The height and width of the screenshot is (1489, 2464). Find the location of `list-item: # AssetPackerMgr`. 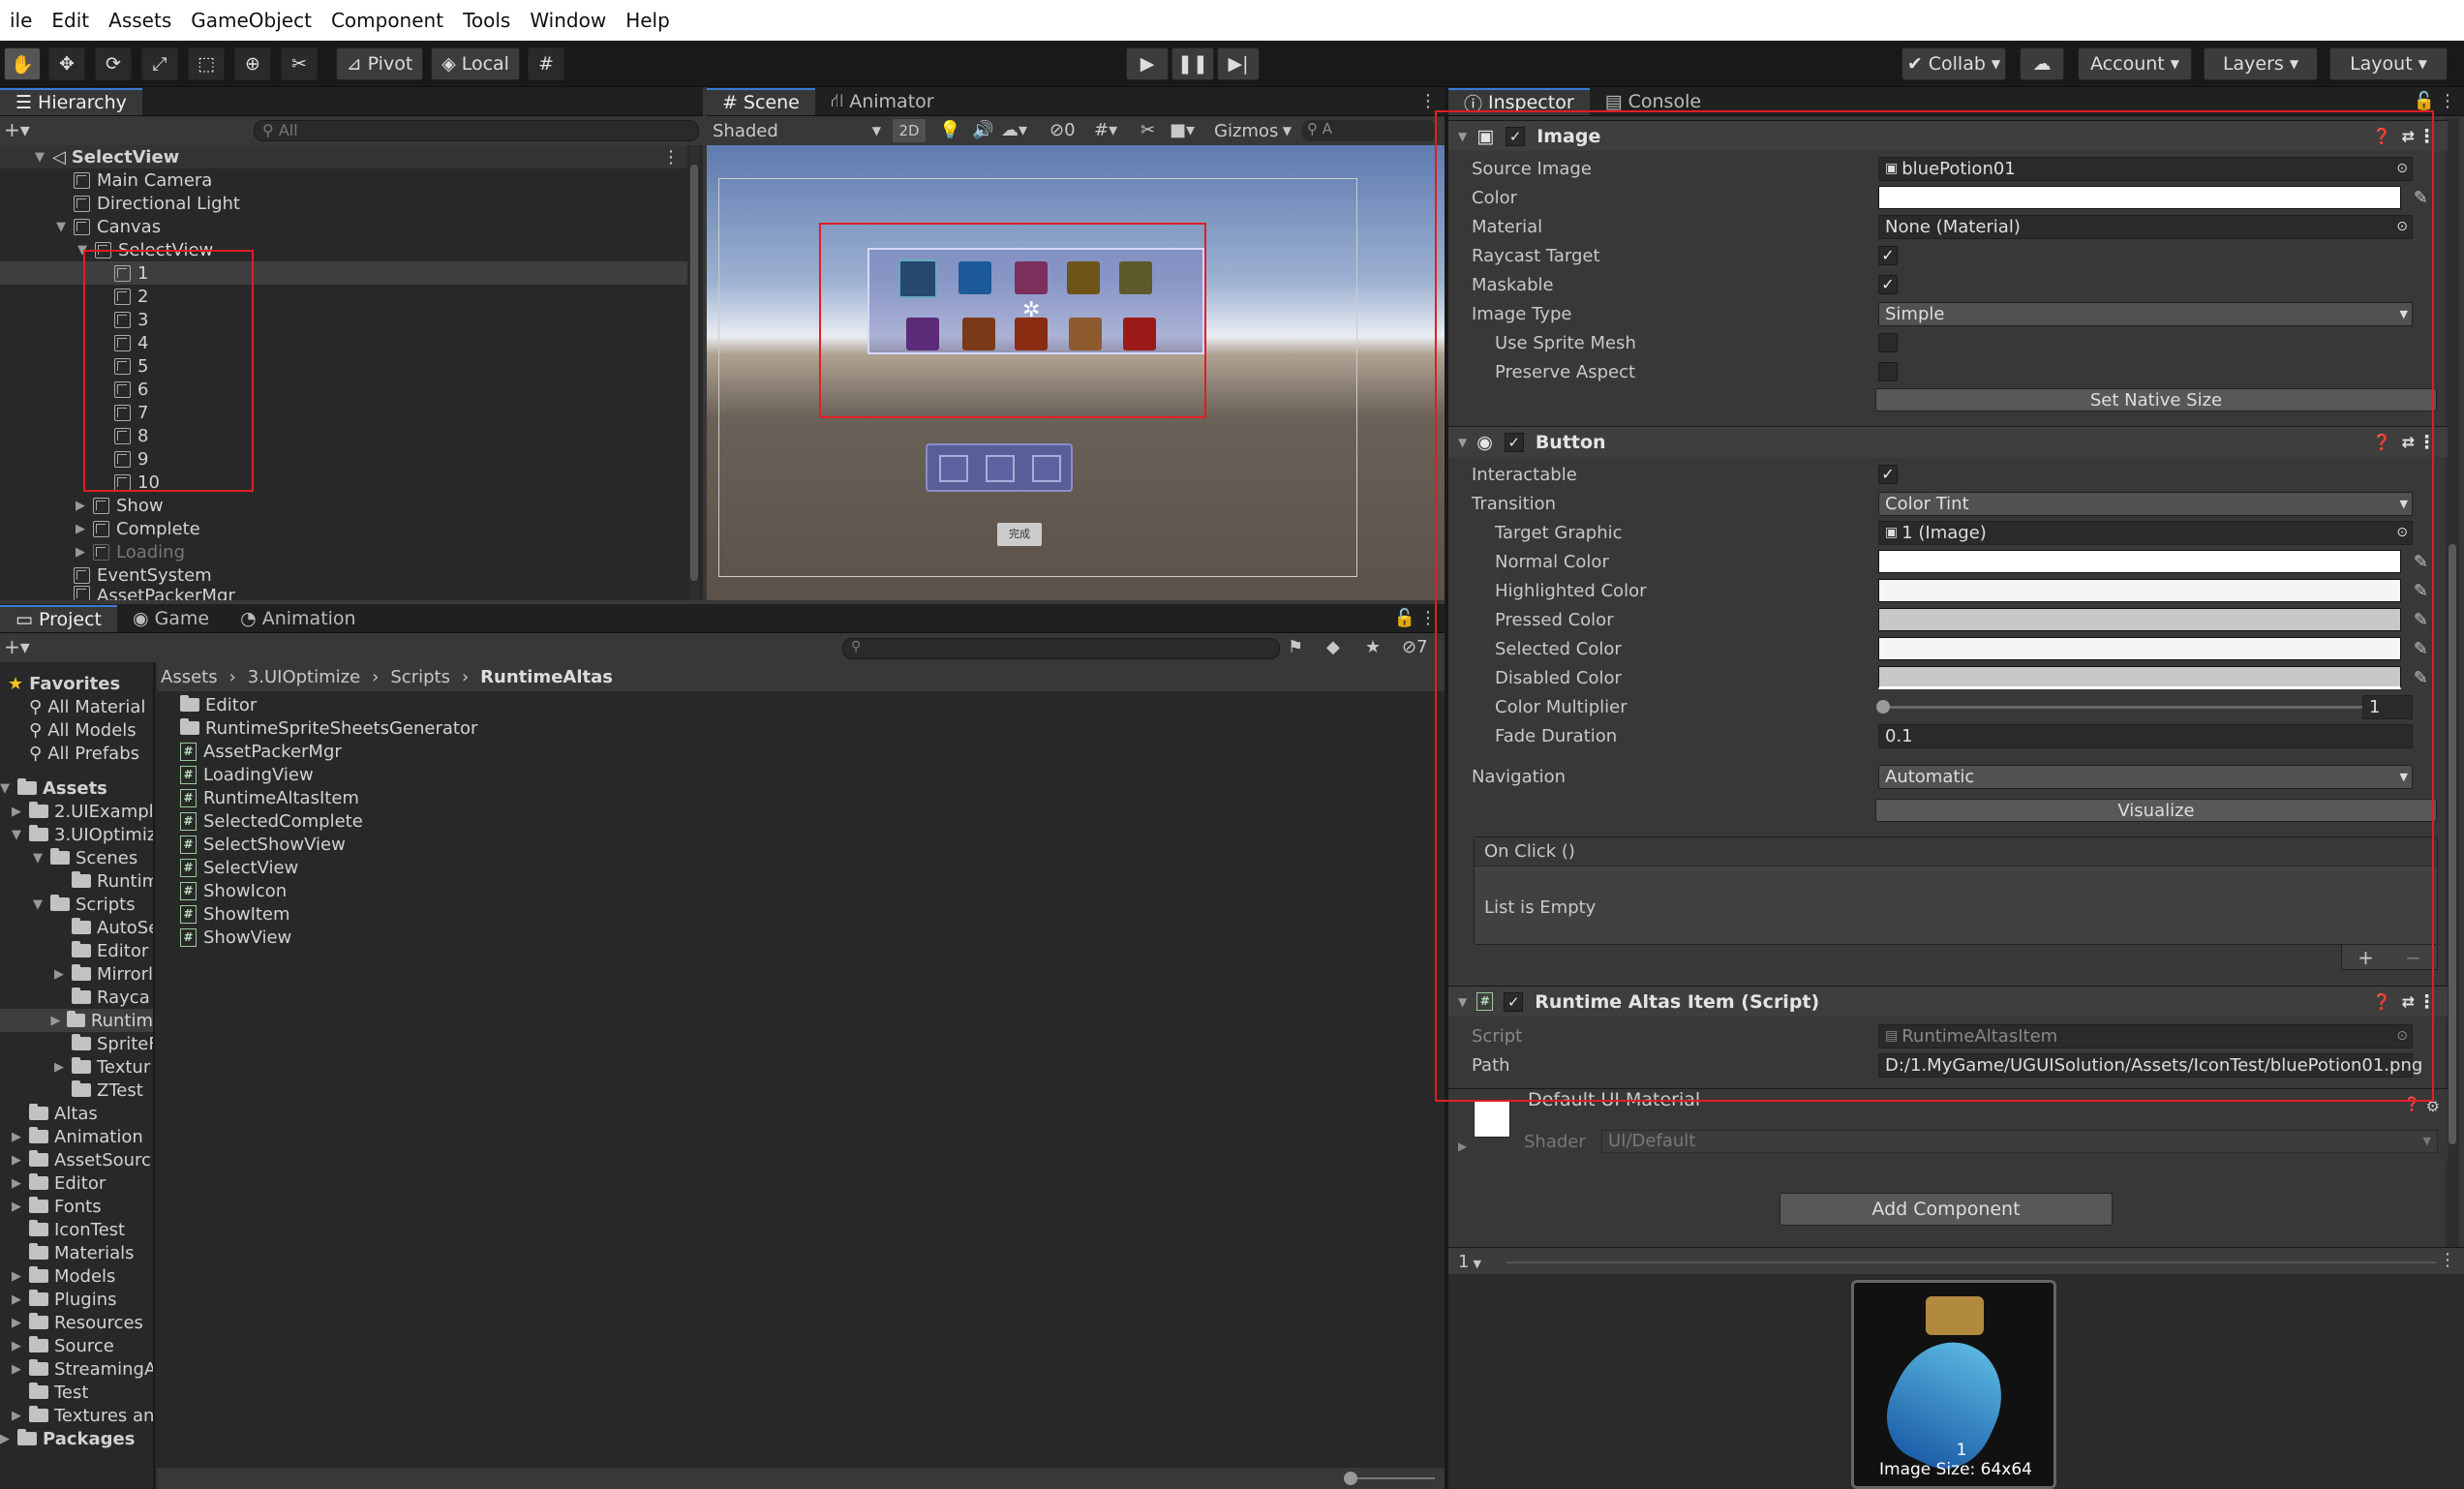

list-item: # AssetPackerMgr is located at coordinates (261, 751).